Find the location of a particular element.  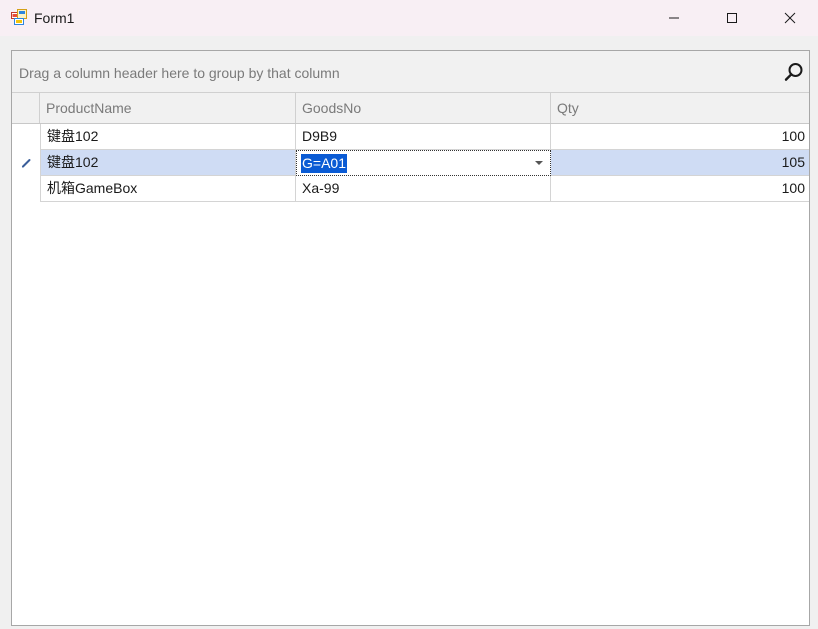

close-icon is located at coordinates (790, 18).